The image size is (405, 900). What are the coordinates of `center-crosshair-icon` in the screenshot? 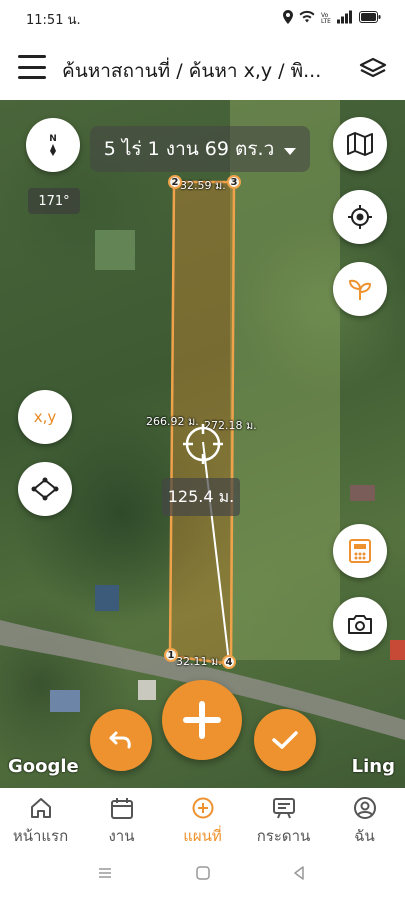 It's located at (203, 444).